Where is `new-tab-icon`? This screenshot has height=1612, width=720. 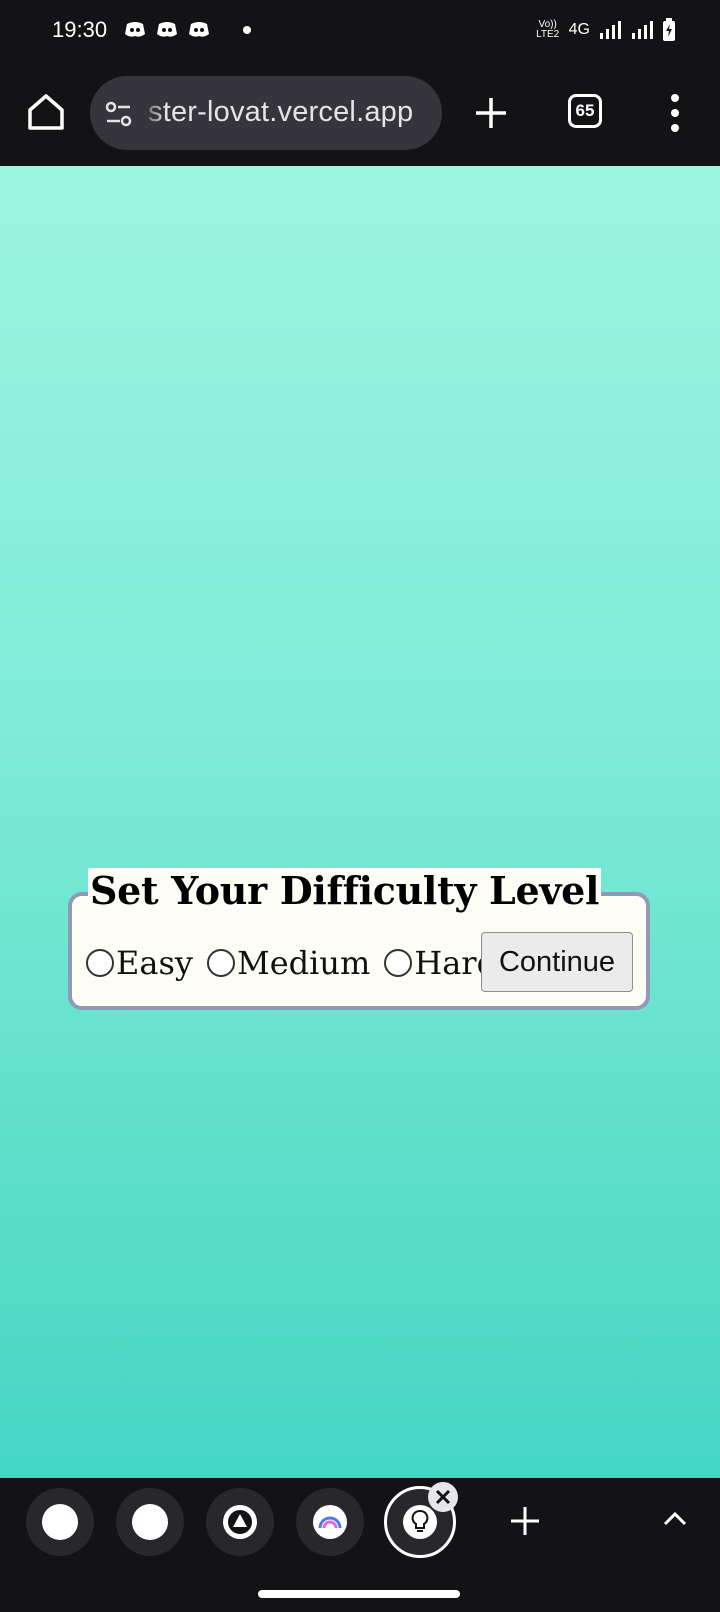
new-tab-icon is located at coordinates (491, 113).